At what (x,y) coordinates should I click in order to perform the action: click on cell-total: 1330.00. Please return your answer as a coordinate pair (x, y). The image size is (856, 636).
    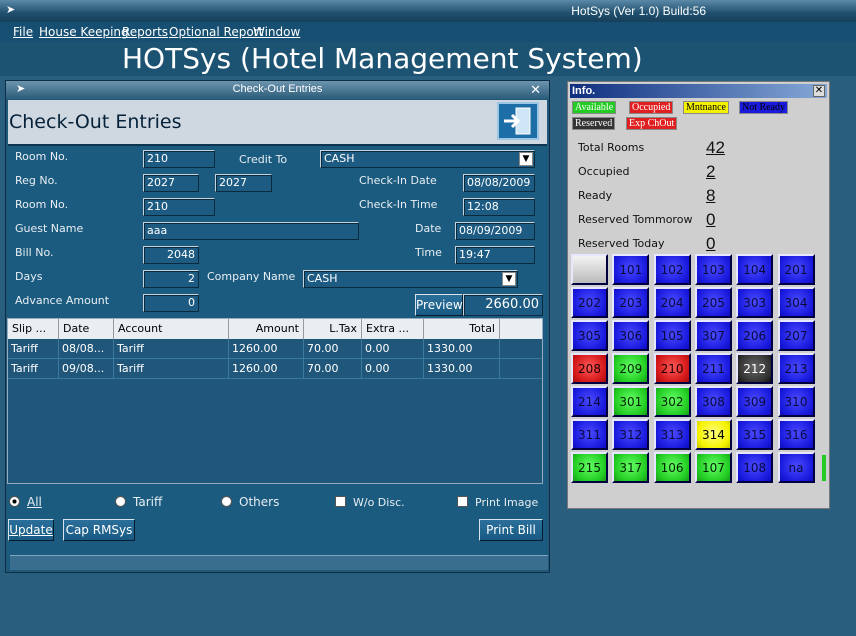
    Looking at the image, I should click on (462, 349).